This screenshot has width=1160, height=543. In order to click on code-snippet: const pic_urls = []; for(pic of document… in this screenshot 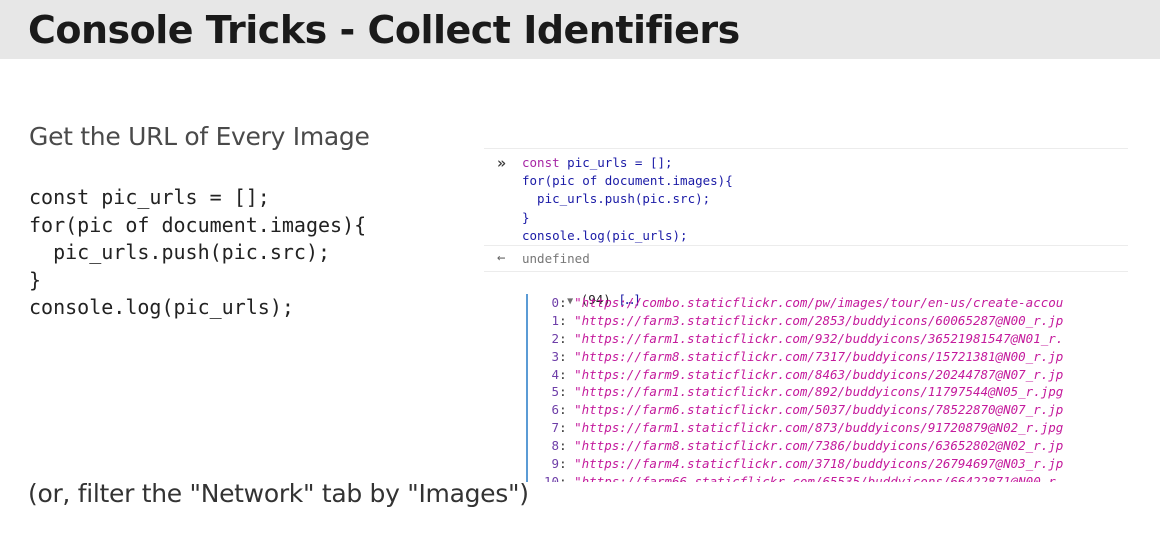, I will do `click(197, 253)`.